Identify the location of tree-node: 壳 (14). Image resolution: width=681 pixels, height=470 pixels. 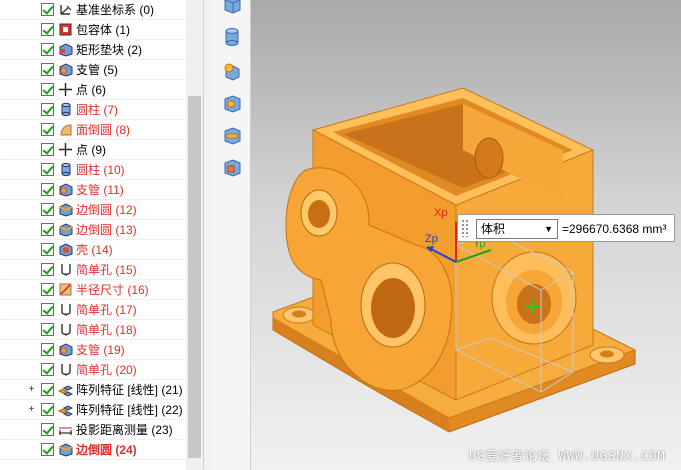
(93, 250).